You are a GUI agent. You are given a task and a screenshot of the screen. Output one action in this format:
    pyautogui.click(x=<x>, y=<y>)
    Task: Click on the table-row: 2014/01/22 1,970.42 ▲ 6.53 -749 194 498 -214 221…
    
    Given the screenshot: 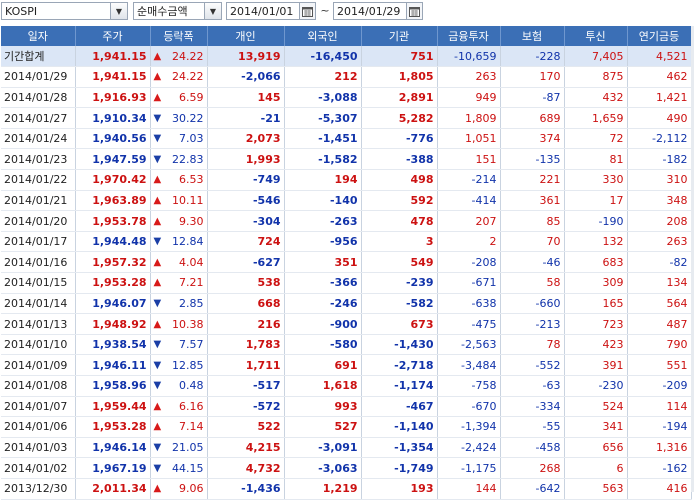 What is the action you would take?
    pyautogui.click(x=346, y=180)
    